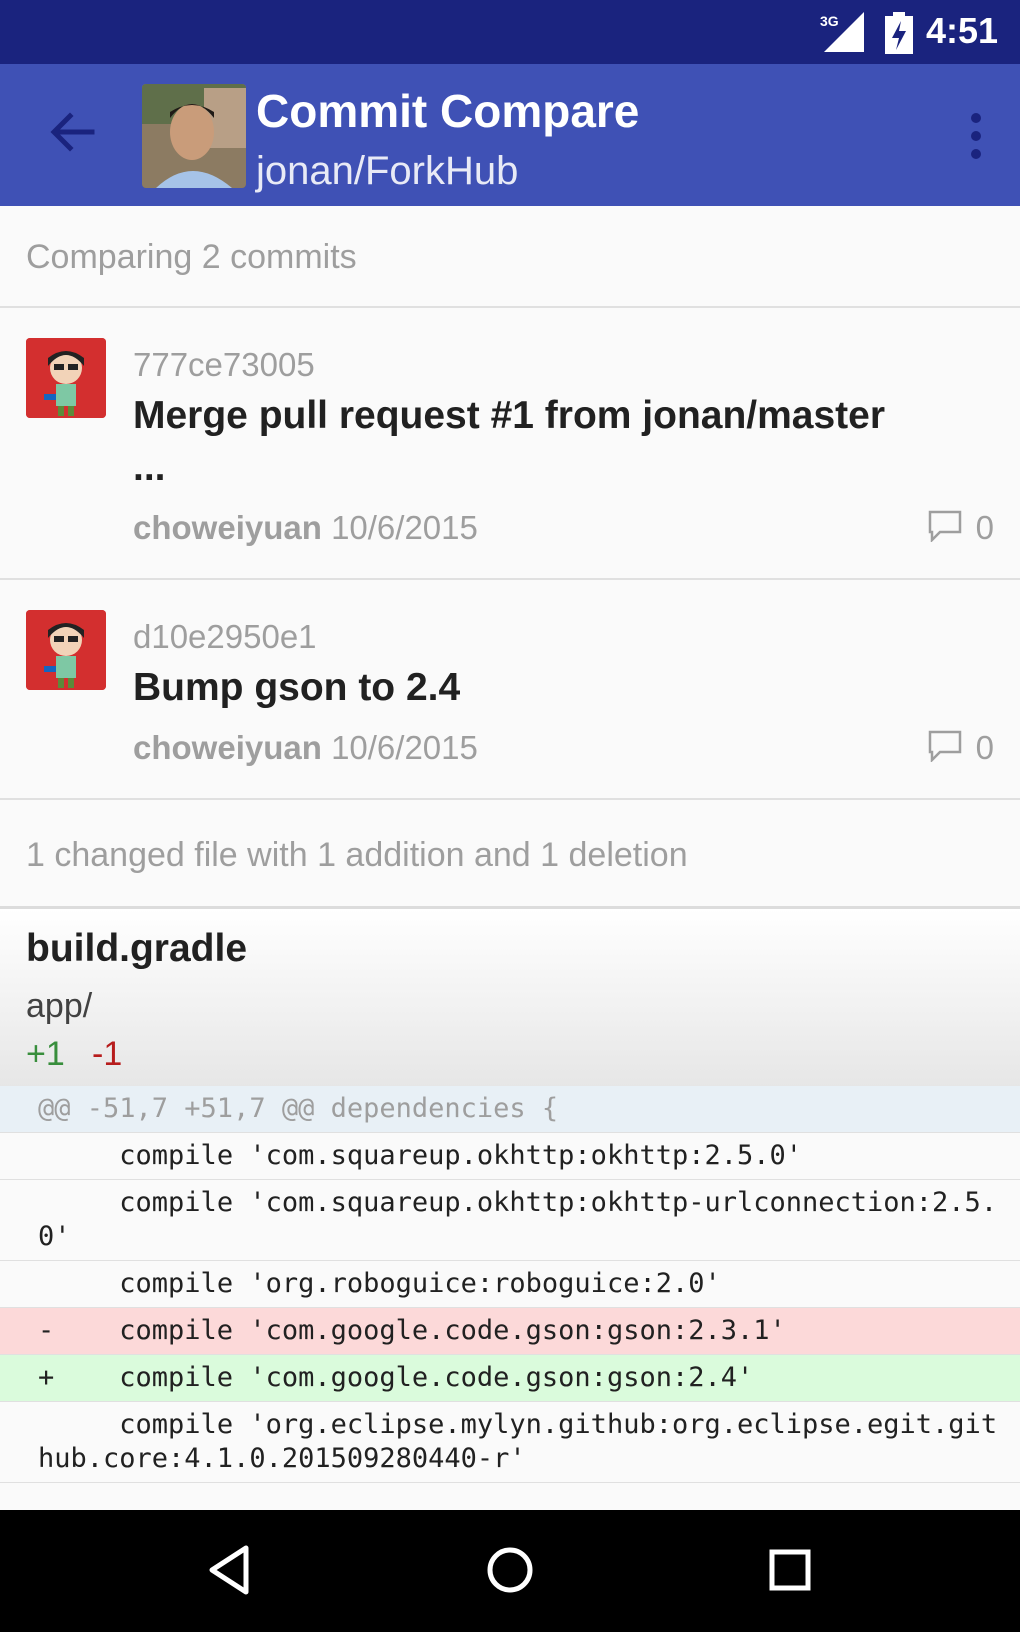 The width and height of the screenshot is (1020, 1632). Describe the element at coordinates (976, 136) in the screenshot. I see `more-options-icon` at that location.